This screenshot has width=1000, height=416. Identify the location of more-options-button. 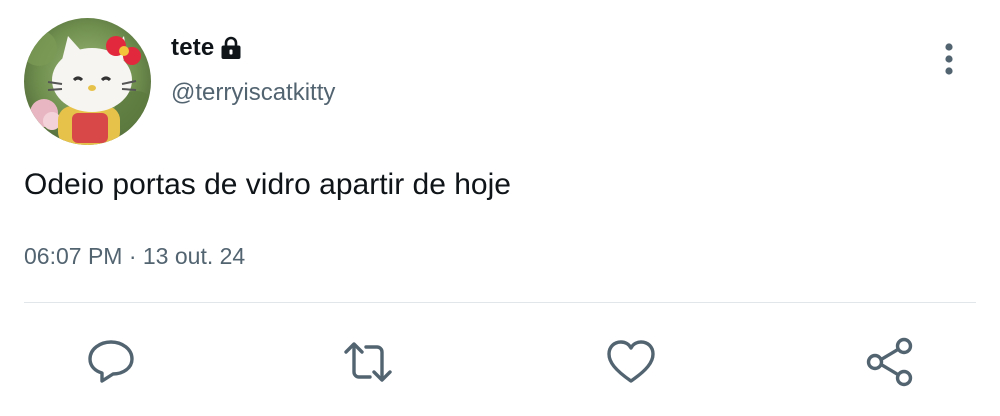
(949, 60).